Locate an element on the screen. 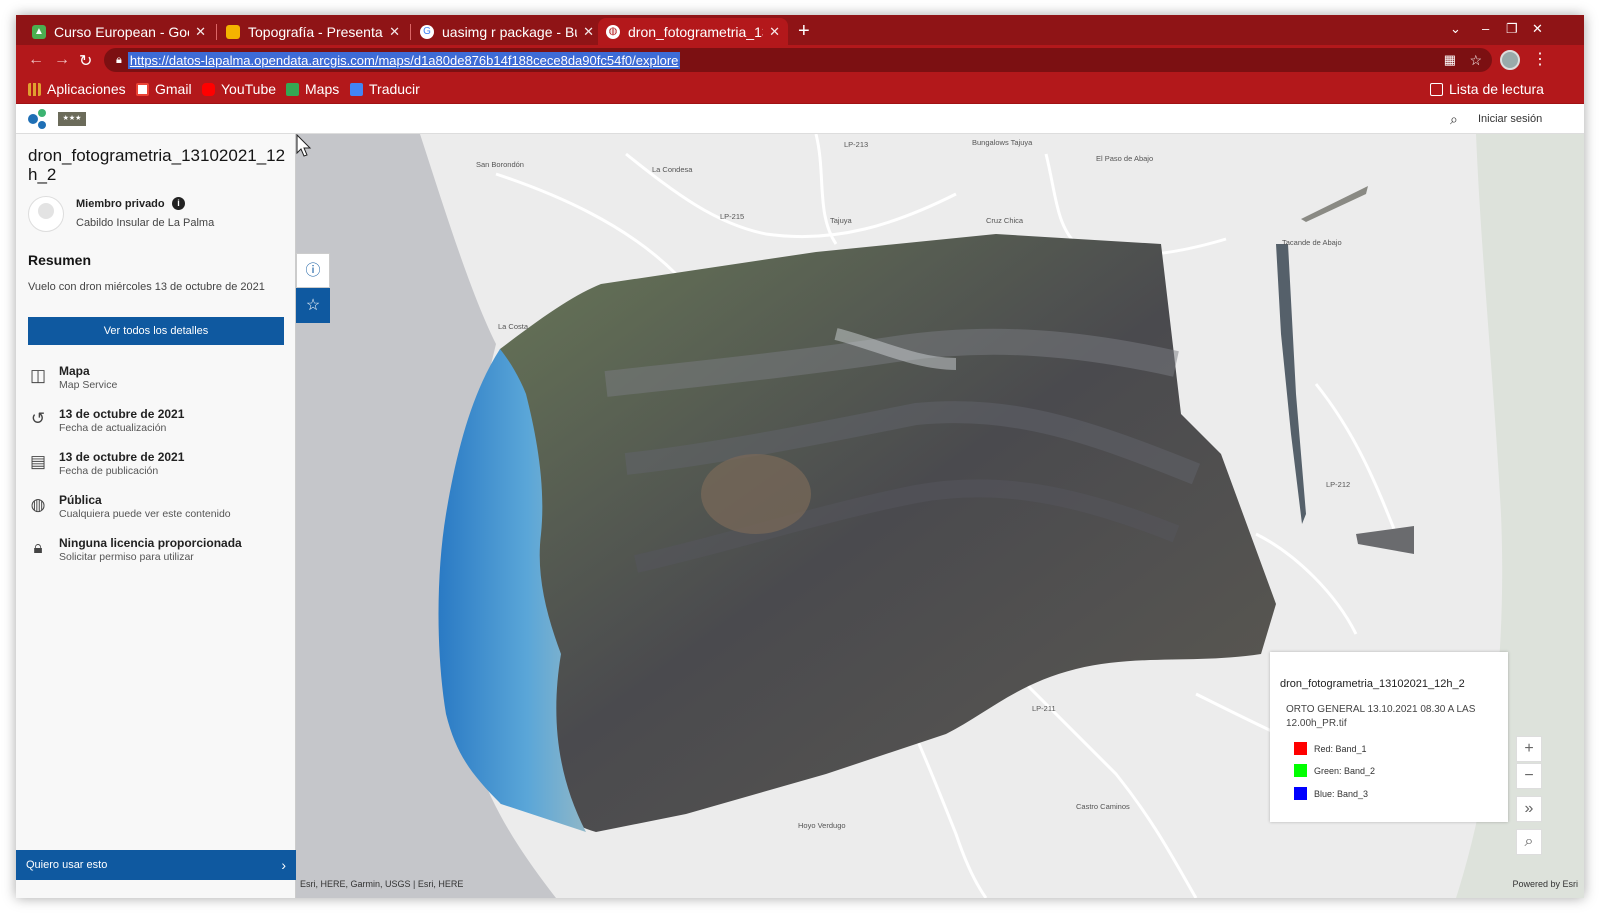 The width and height of the screenshot is (1600, 914). tab-curso-european: ▲ Curso European - Goog ✕ is located at coordinates (119, 31).